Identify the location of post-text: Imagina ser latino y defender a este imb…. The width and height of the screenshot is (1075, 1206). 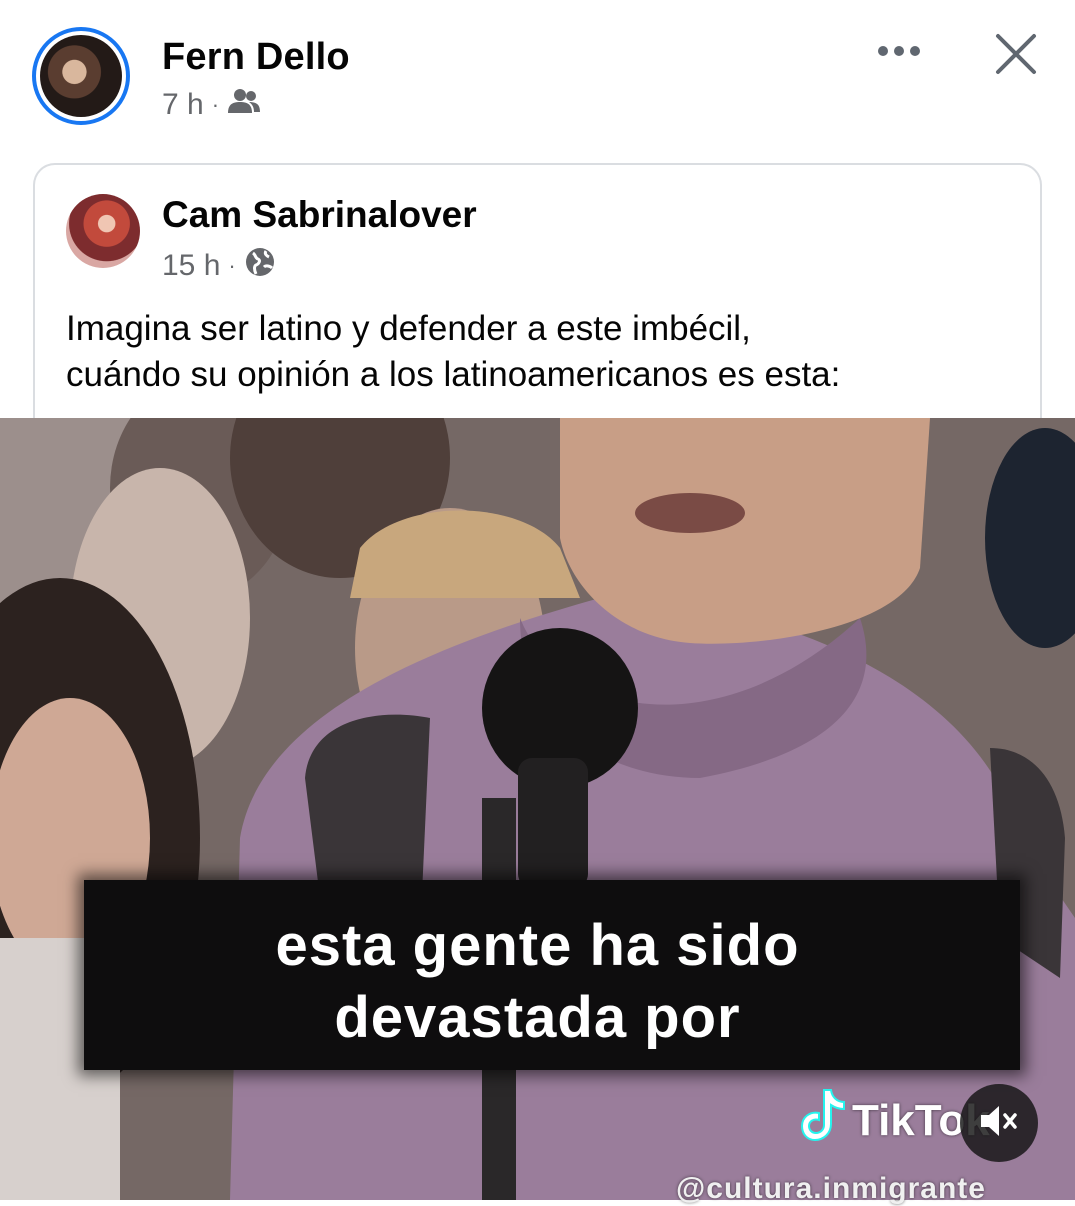
(546, 352).